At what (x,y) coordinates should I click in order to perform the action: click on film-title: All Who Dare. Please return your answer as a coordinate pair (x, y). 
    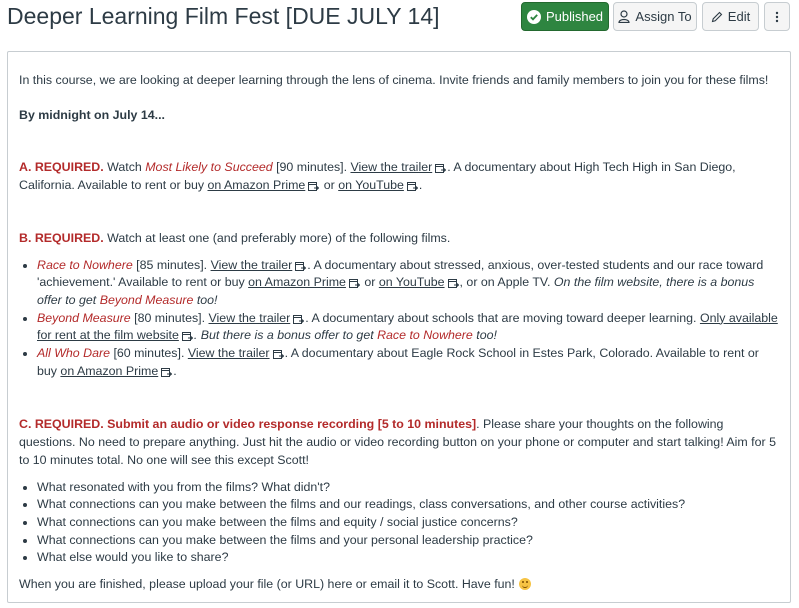
    Looking at the image, I should click on (73, 353).